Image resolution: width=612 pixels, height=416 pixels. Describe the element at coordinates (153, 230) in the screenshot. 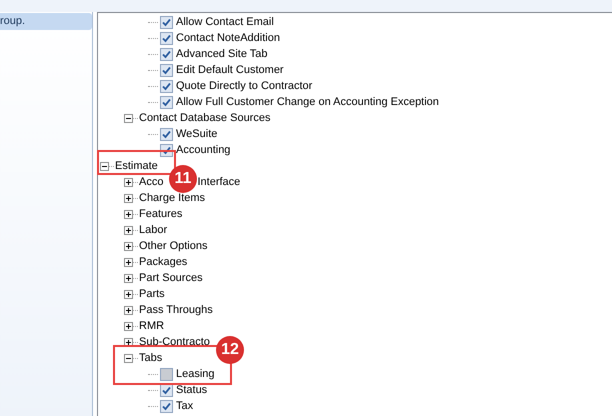

I see `tree-node-label: Labor` at that location.